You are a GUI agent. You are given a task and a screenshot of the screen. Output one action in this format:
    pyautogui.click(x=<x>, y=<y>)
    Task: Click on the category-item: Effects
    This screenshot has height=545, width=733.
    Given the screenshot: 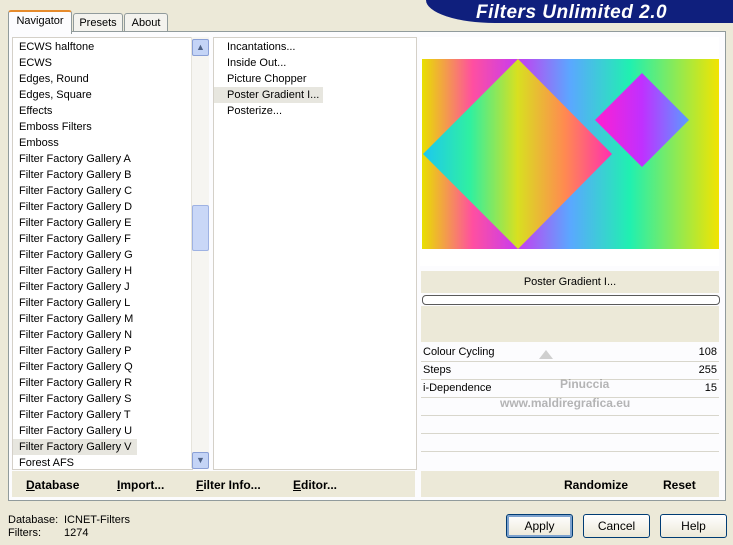 What is the action you would take?
    pyautogui.click(x=35, y=111)
    